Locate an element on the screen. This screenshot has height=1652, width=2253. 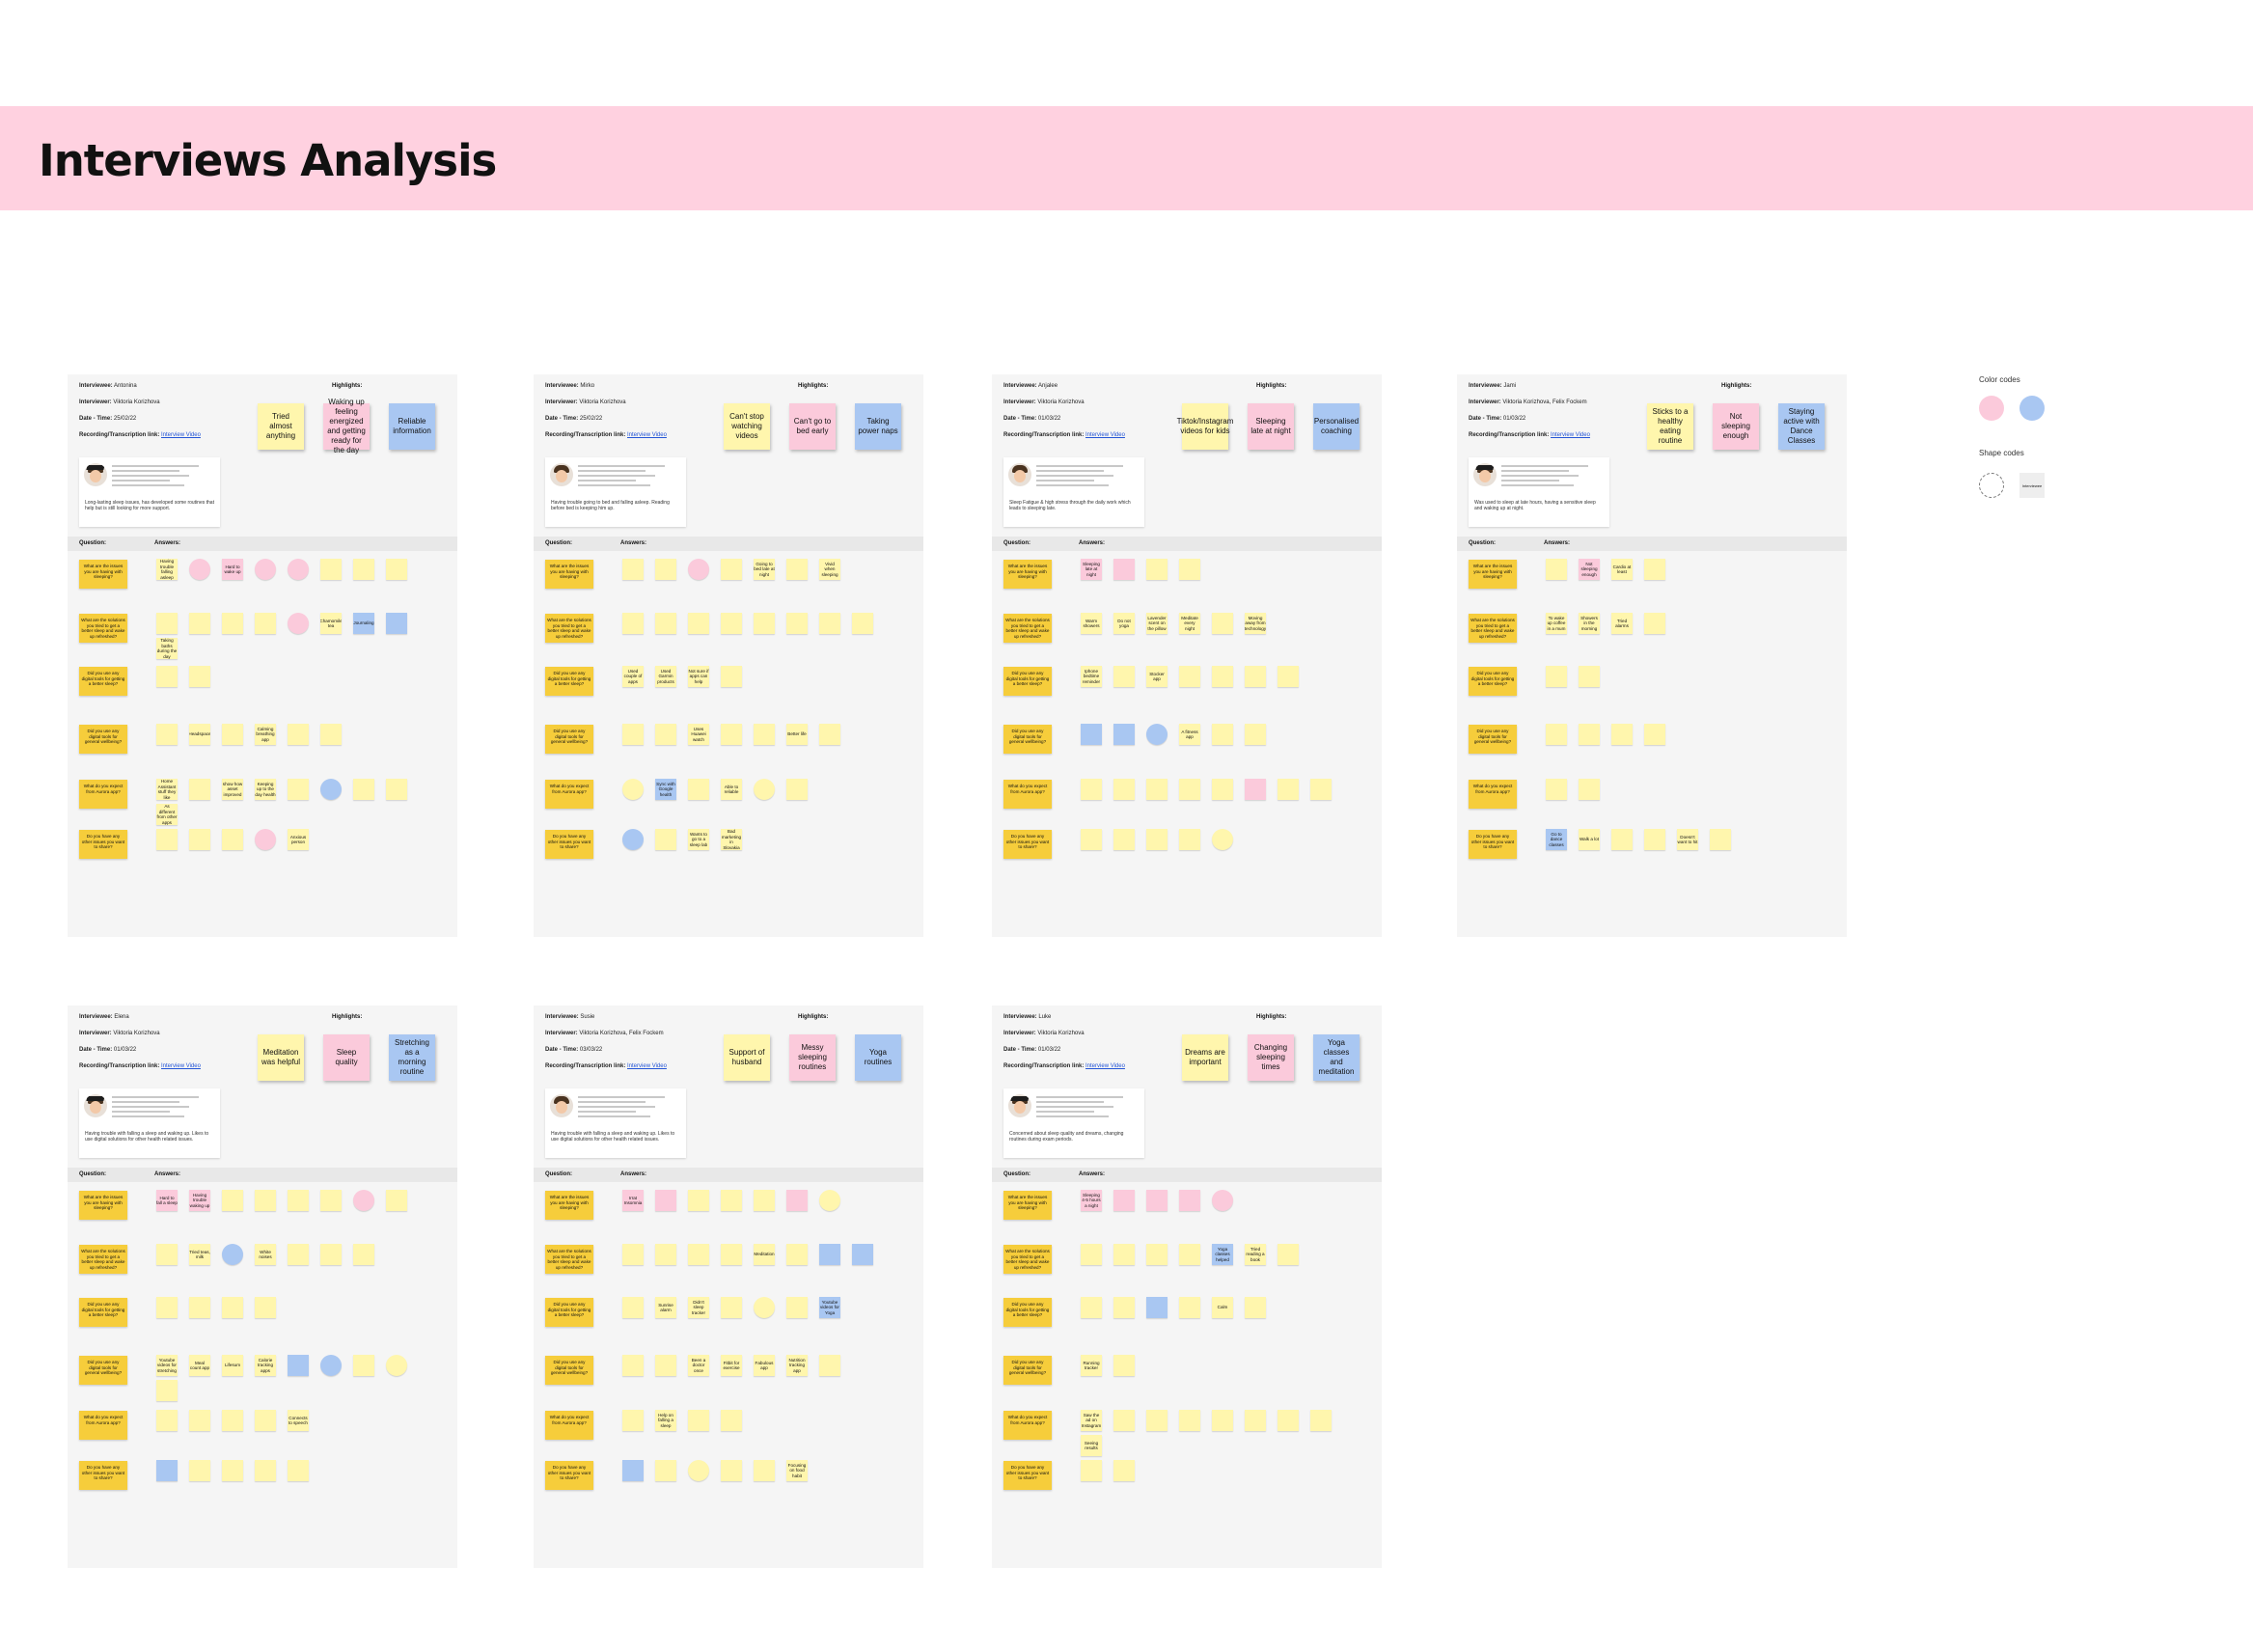
question-note: What do you expect from Aurora app? is located at coordinates (569, 1425).